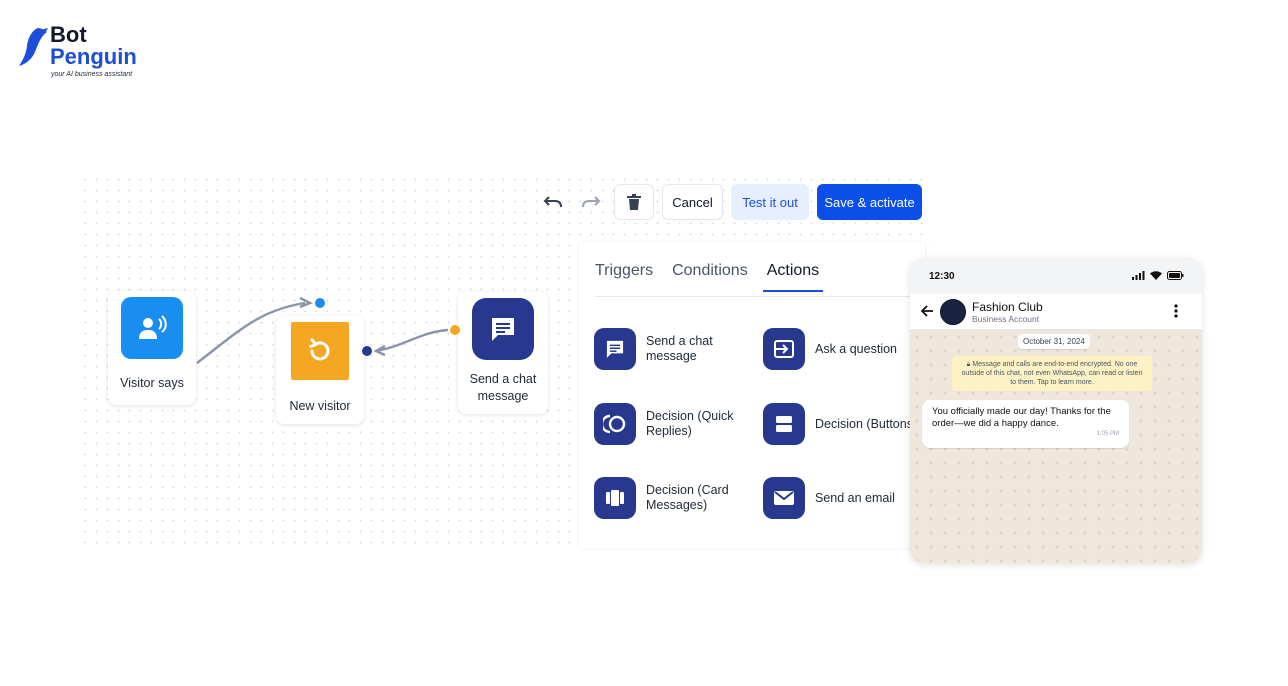 This screenshot has height=686, width=1288. What do you see at coordinates (690, 423) in the screenshot?
I see `action-label: Decision (Quick Replies)` at bounding box center [690, 423].